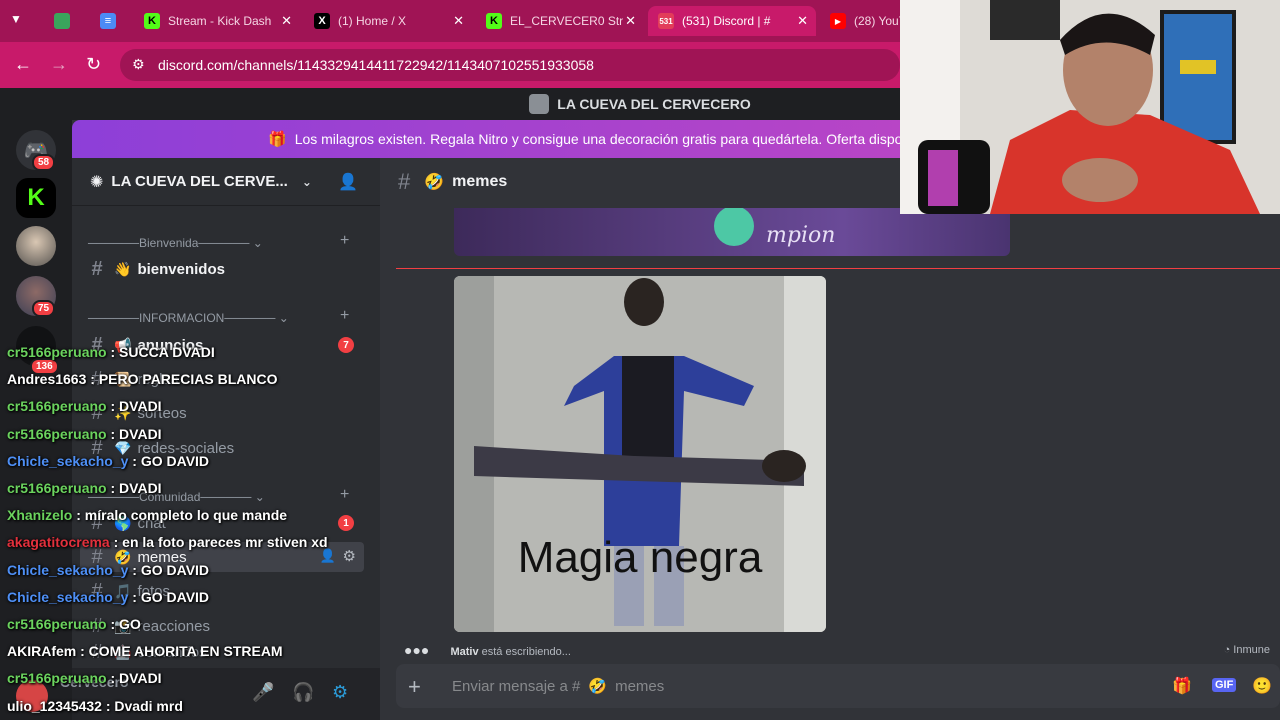 This screenshot has height=720, width=1280. What do you see at coordinates (188, 318) in the screenshot?
I see `category-informacion: ──────INFORMACION────── ⌄` at bounding box center [188, 318].